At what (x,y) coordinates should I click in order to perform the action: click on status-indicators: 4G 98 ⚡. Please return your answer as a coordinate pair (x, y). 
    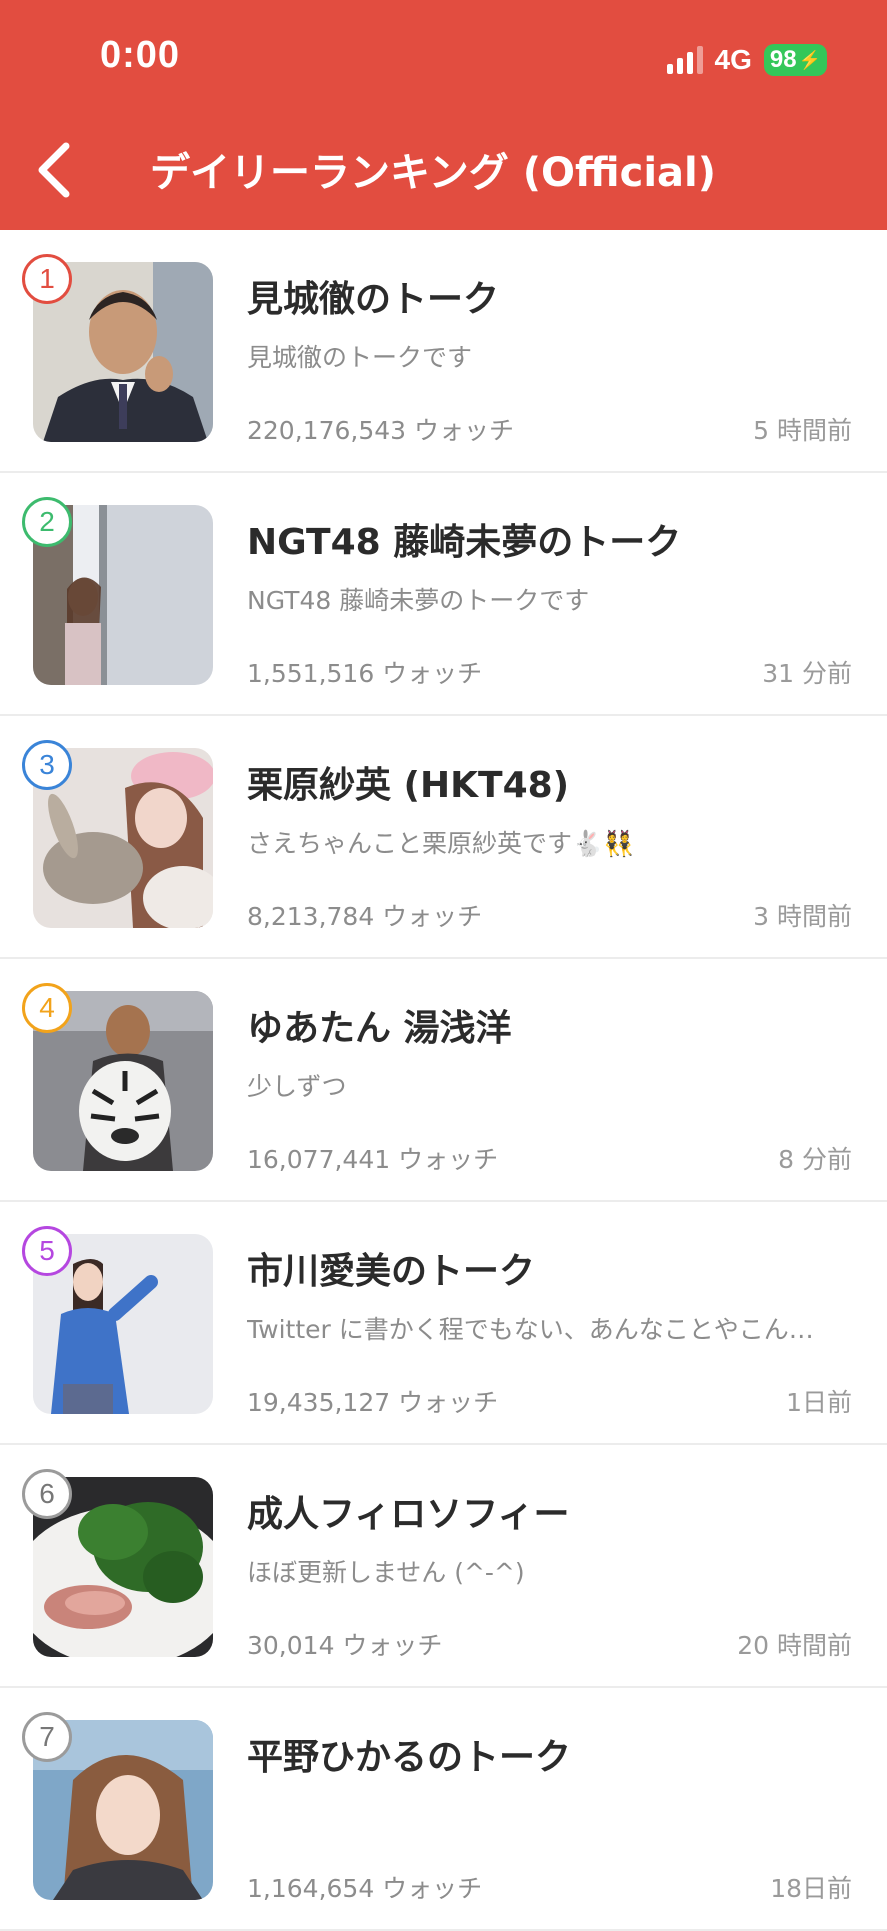
    Looking at the image, I should click on (746, 60).